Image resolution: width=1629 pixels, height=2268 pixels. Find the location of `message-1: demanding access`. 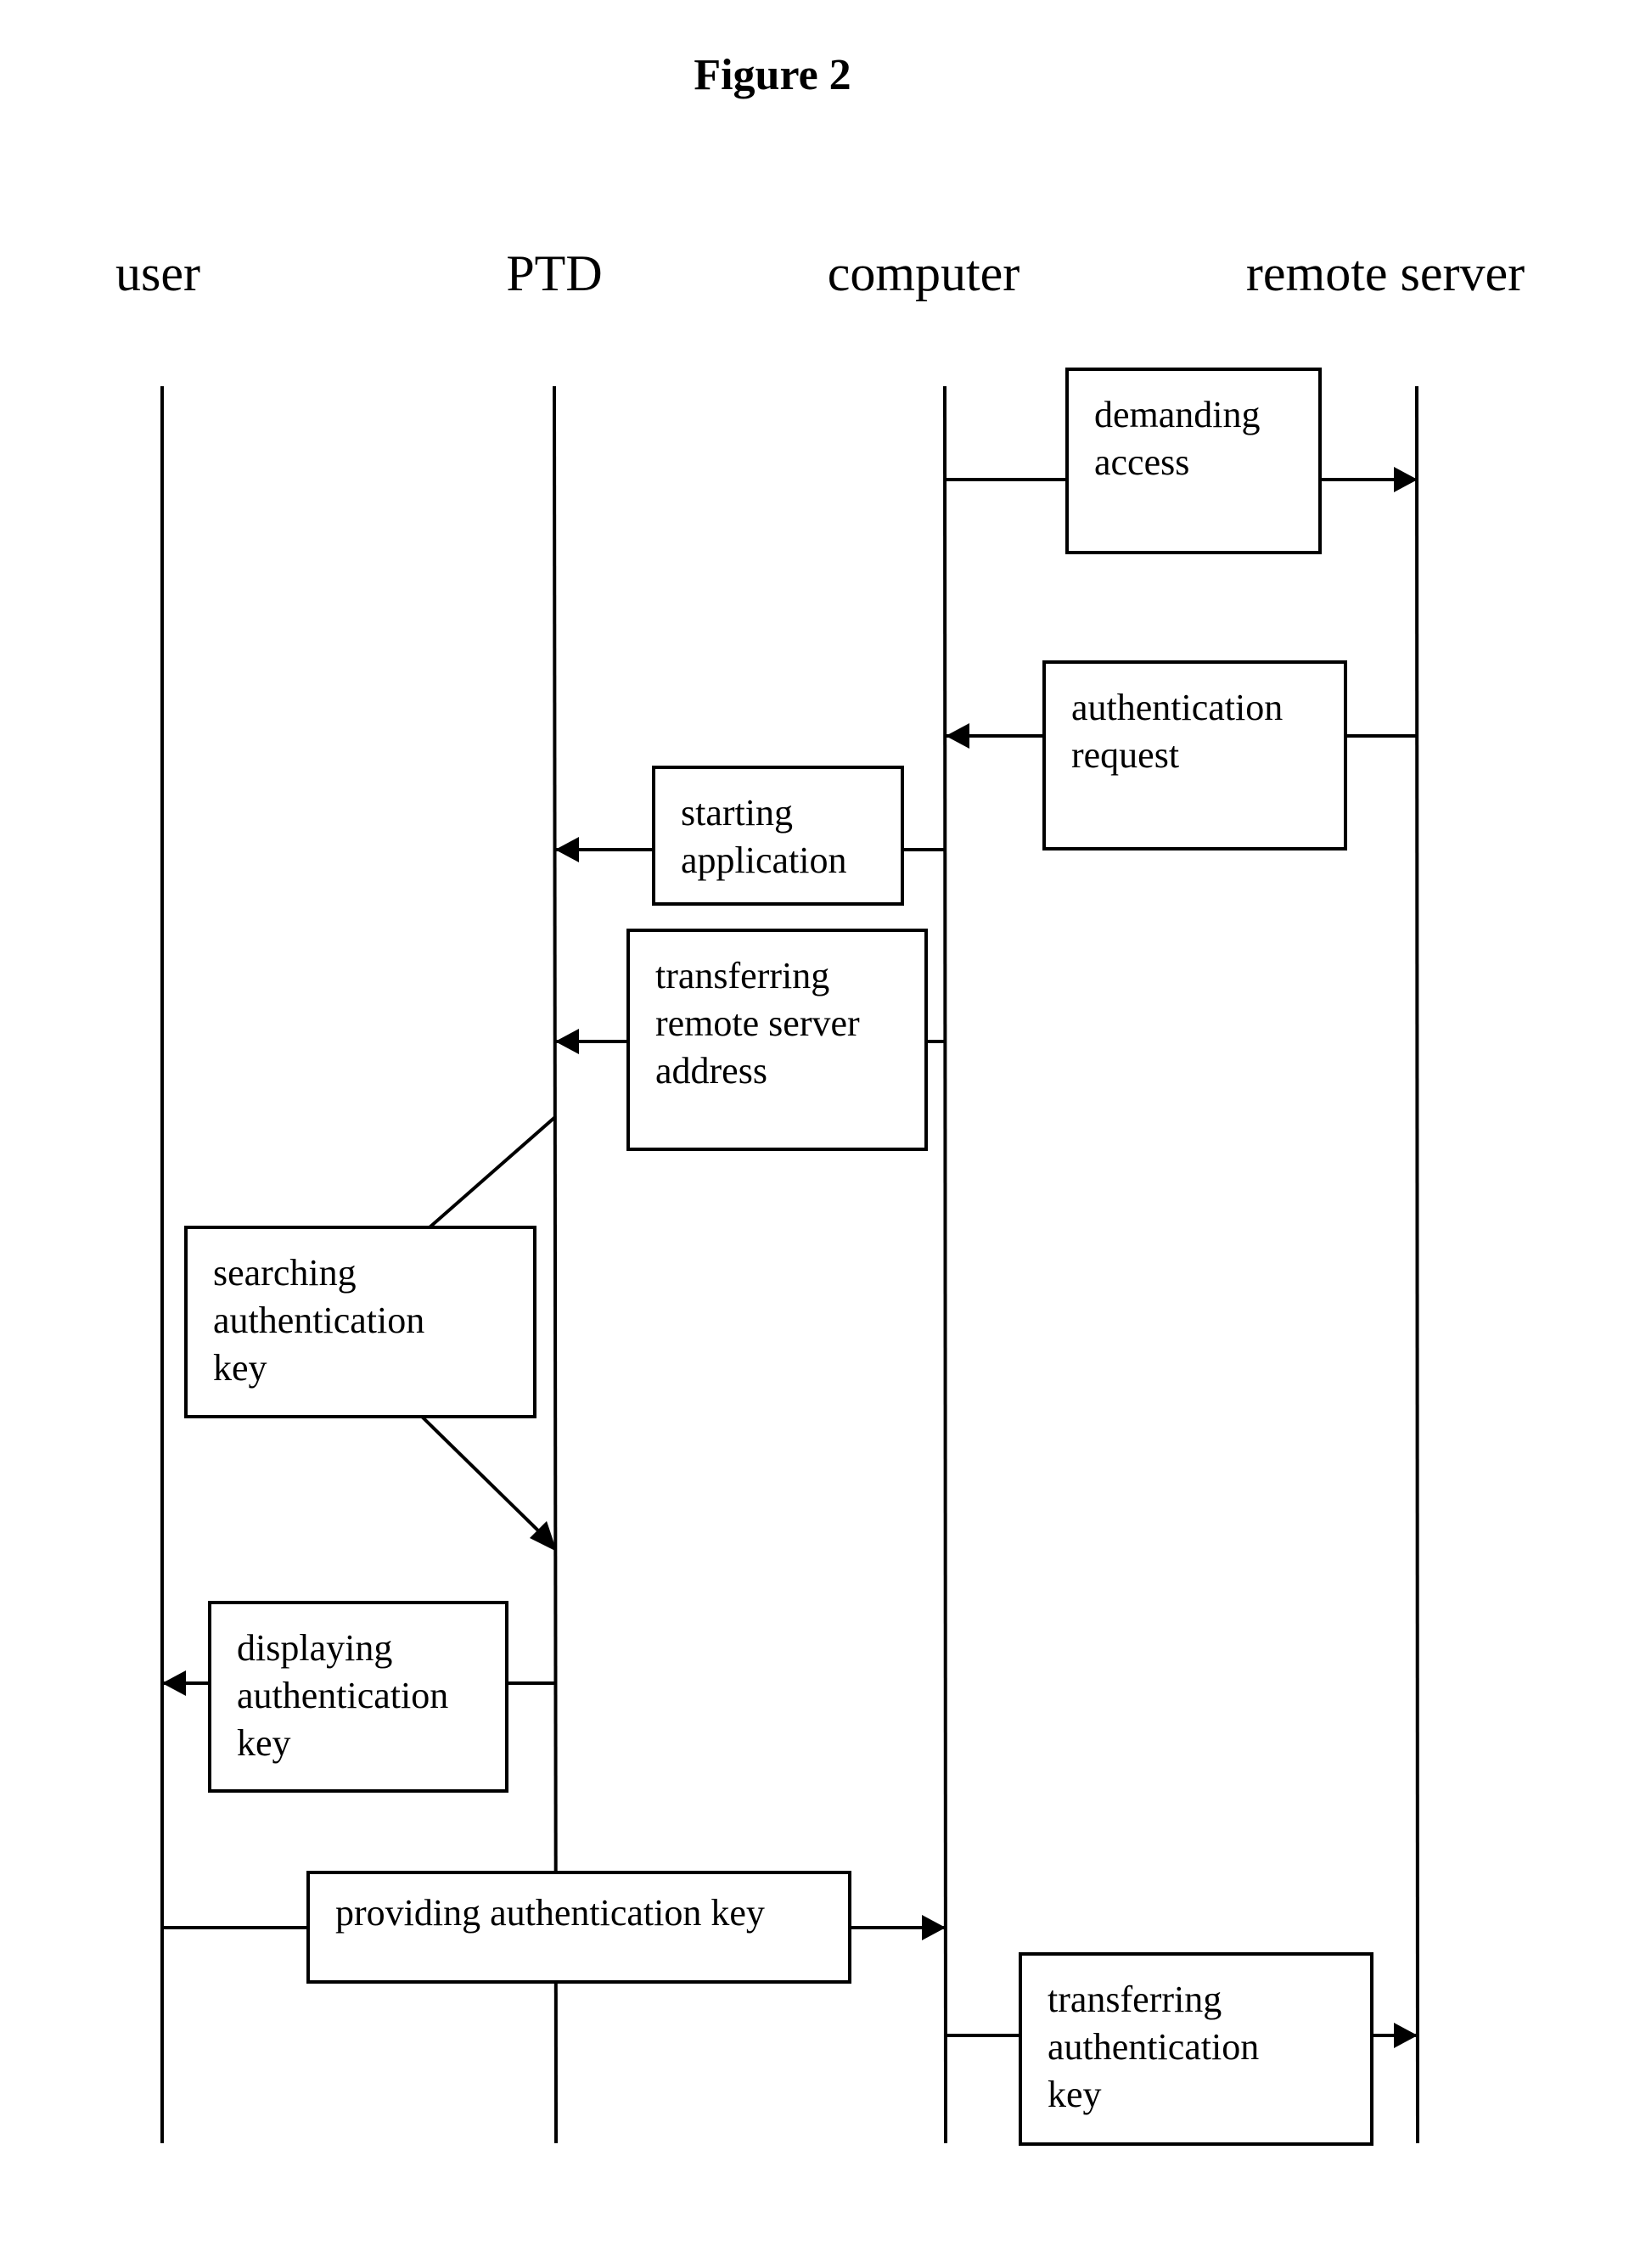

message-1: demanding access is located at coordinates (1182, 461).